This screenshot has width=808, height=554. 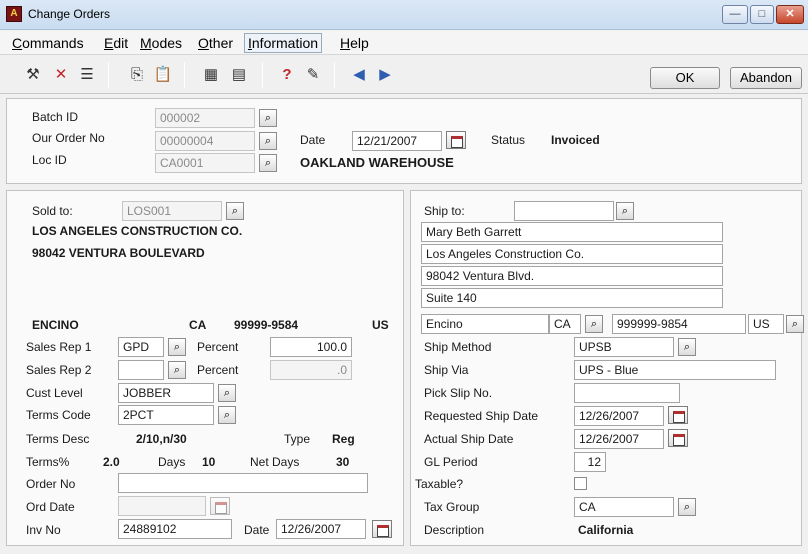 I want to click on ord-date-calendar-icon, so click(x=220, y=506).